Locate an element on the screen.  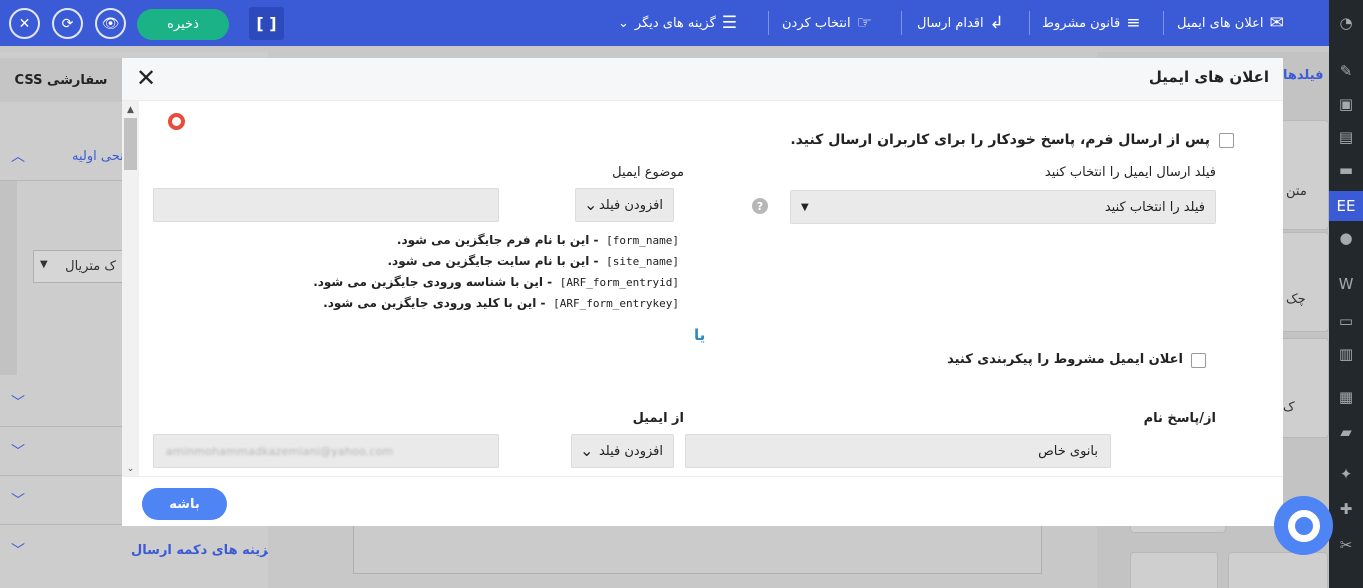
hand-icon: ☞ is located at coordinates (864, 23).